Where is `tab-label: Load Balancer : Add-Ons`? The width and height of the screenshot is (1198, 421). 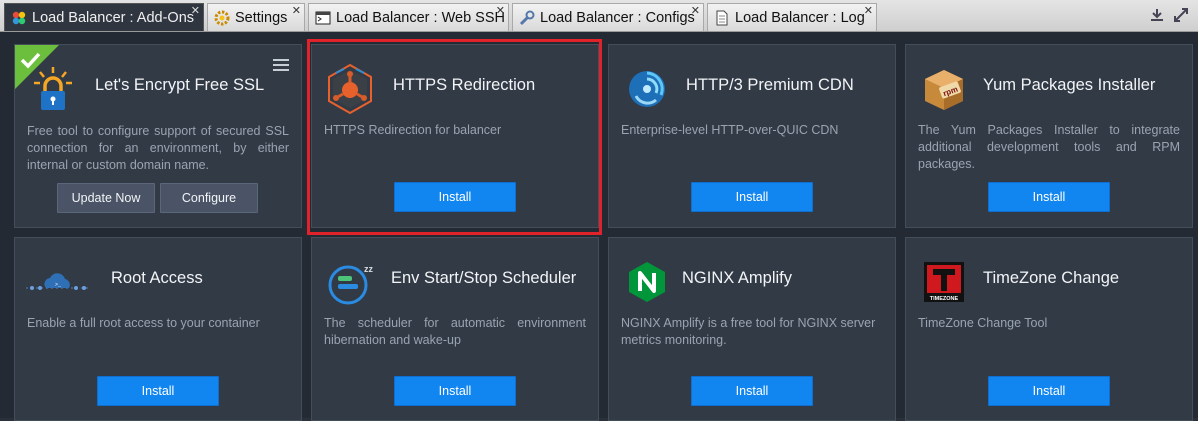
tab-label: Load Balancer : Add-Ons is located at coordinates (113, 17).